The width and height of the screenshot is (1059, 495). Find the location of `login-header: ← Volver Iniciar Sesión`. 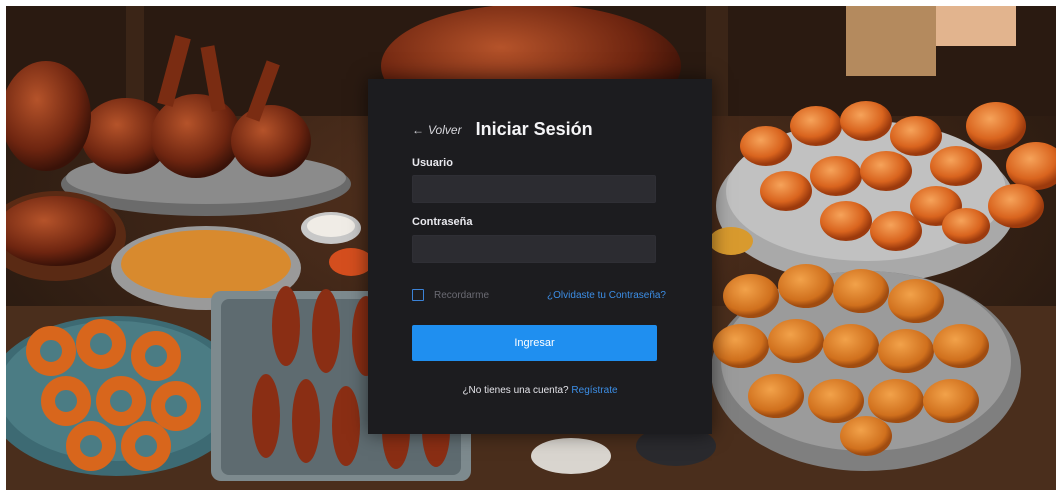

login-header: ← Volver Iniciar Sesión is located at coordinates (502, 129).